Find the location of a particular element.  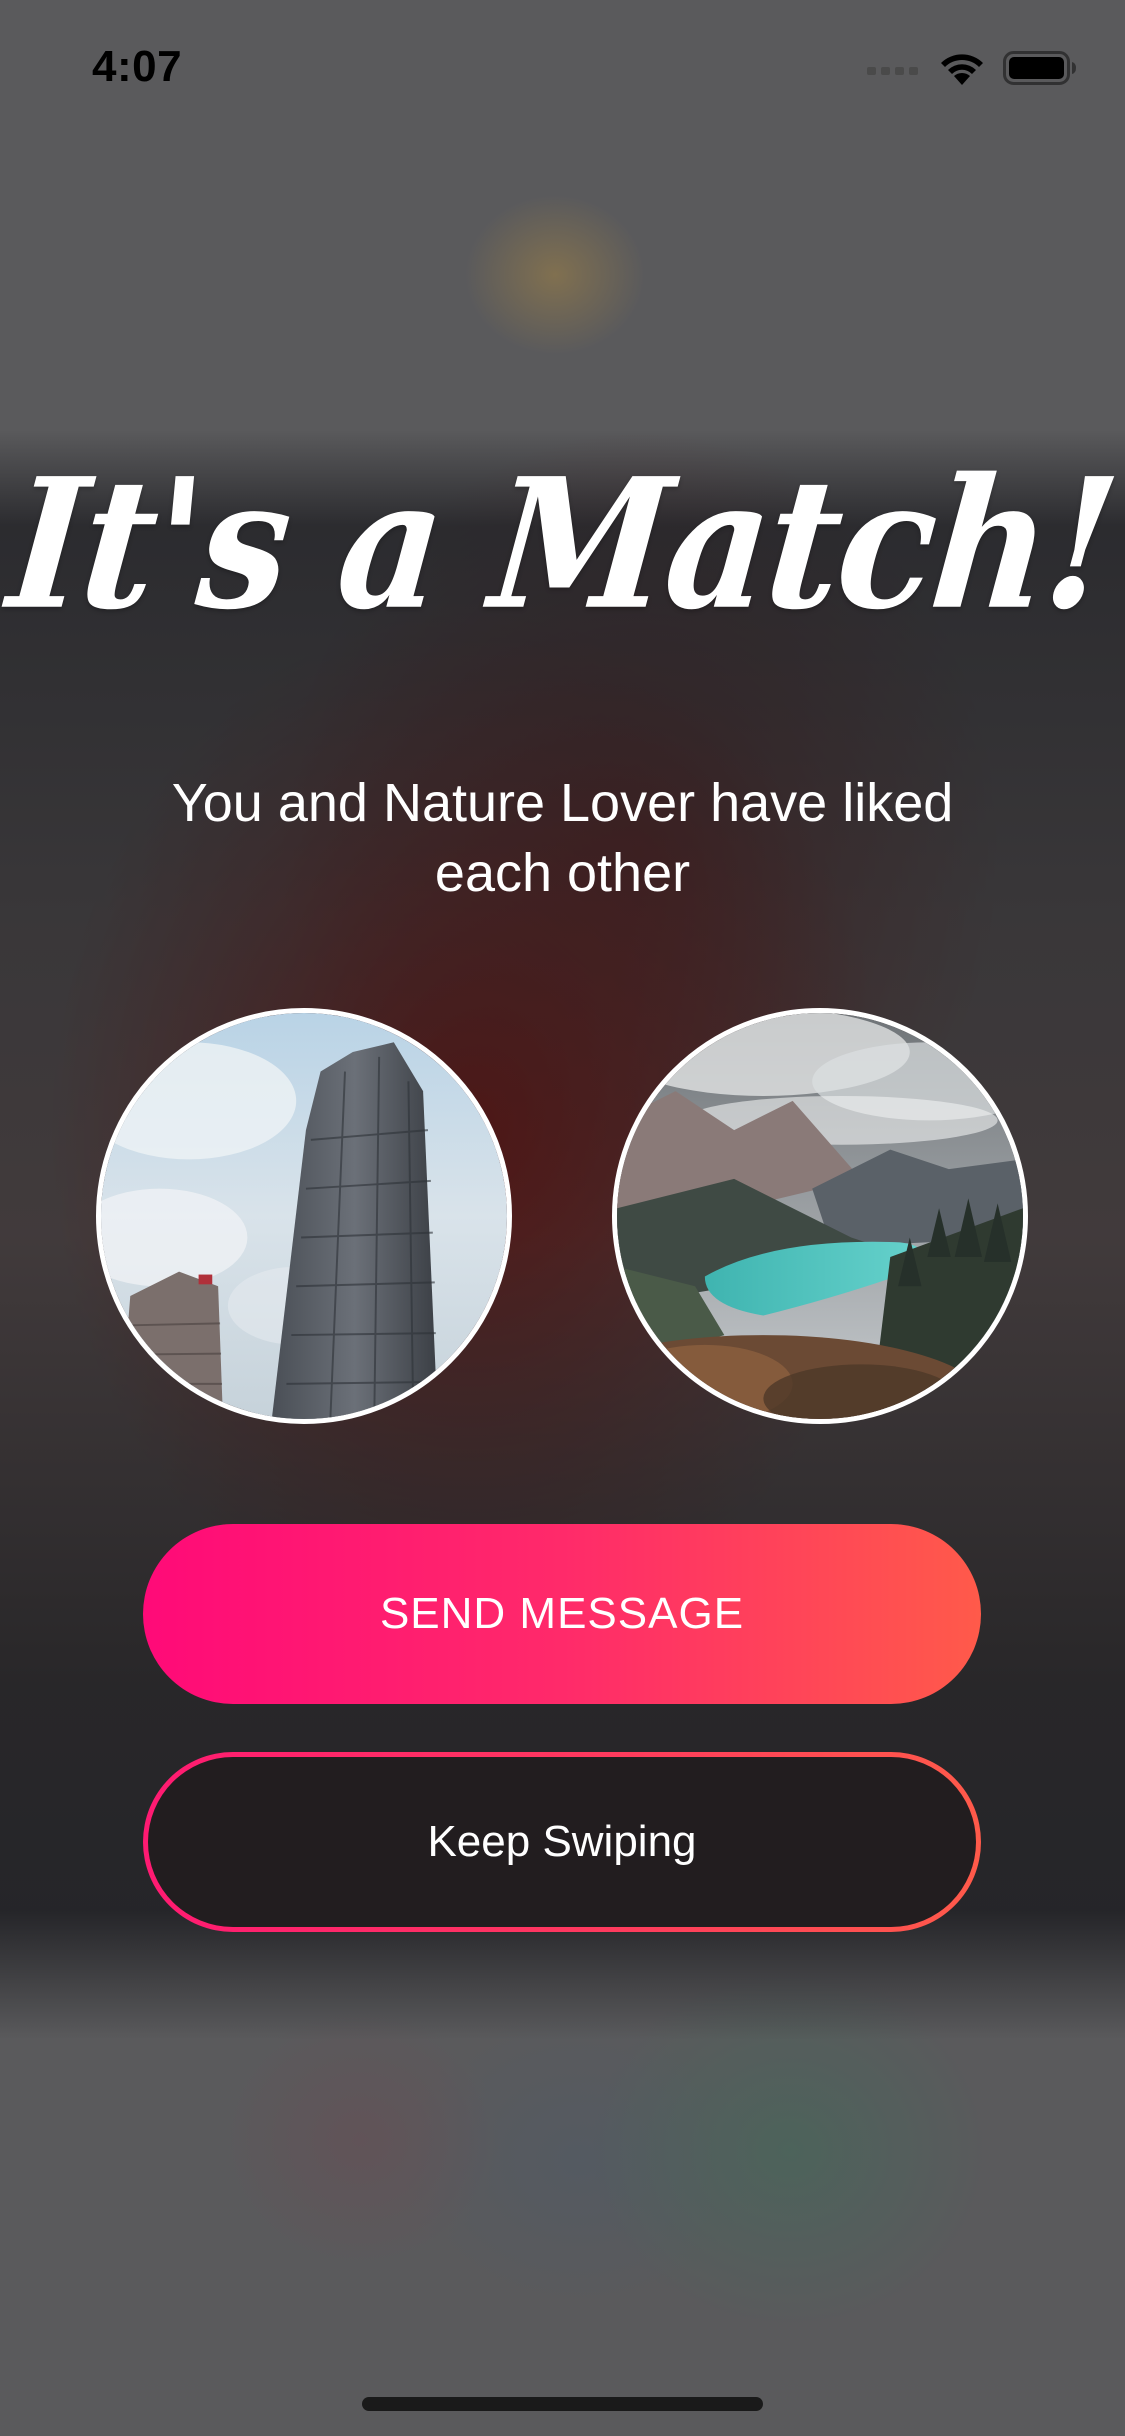

send-message-label: SEND MESSAGE is located at coordinates (562, 1613).